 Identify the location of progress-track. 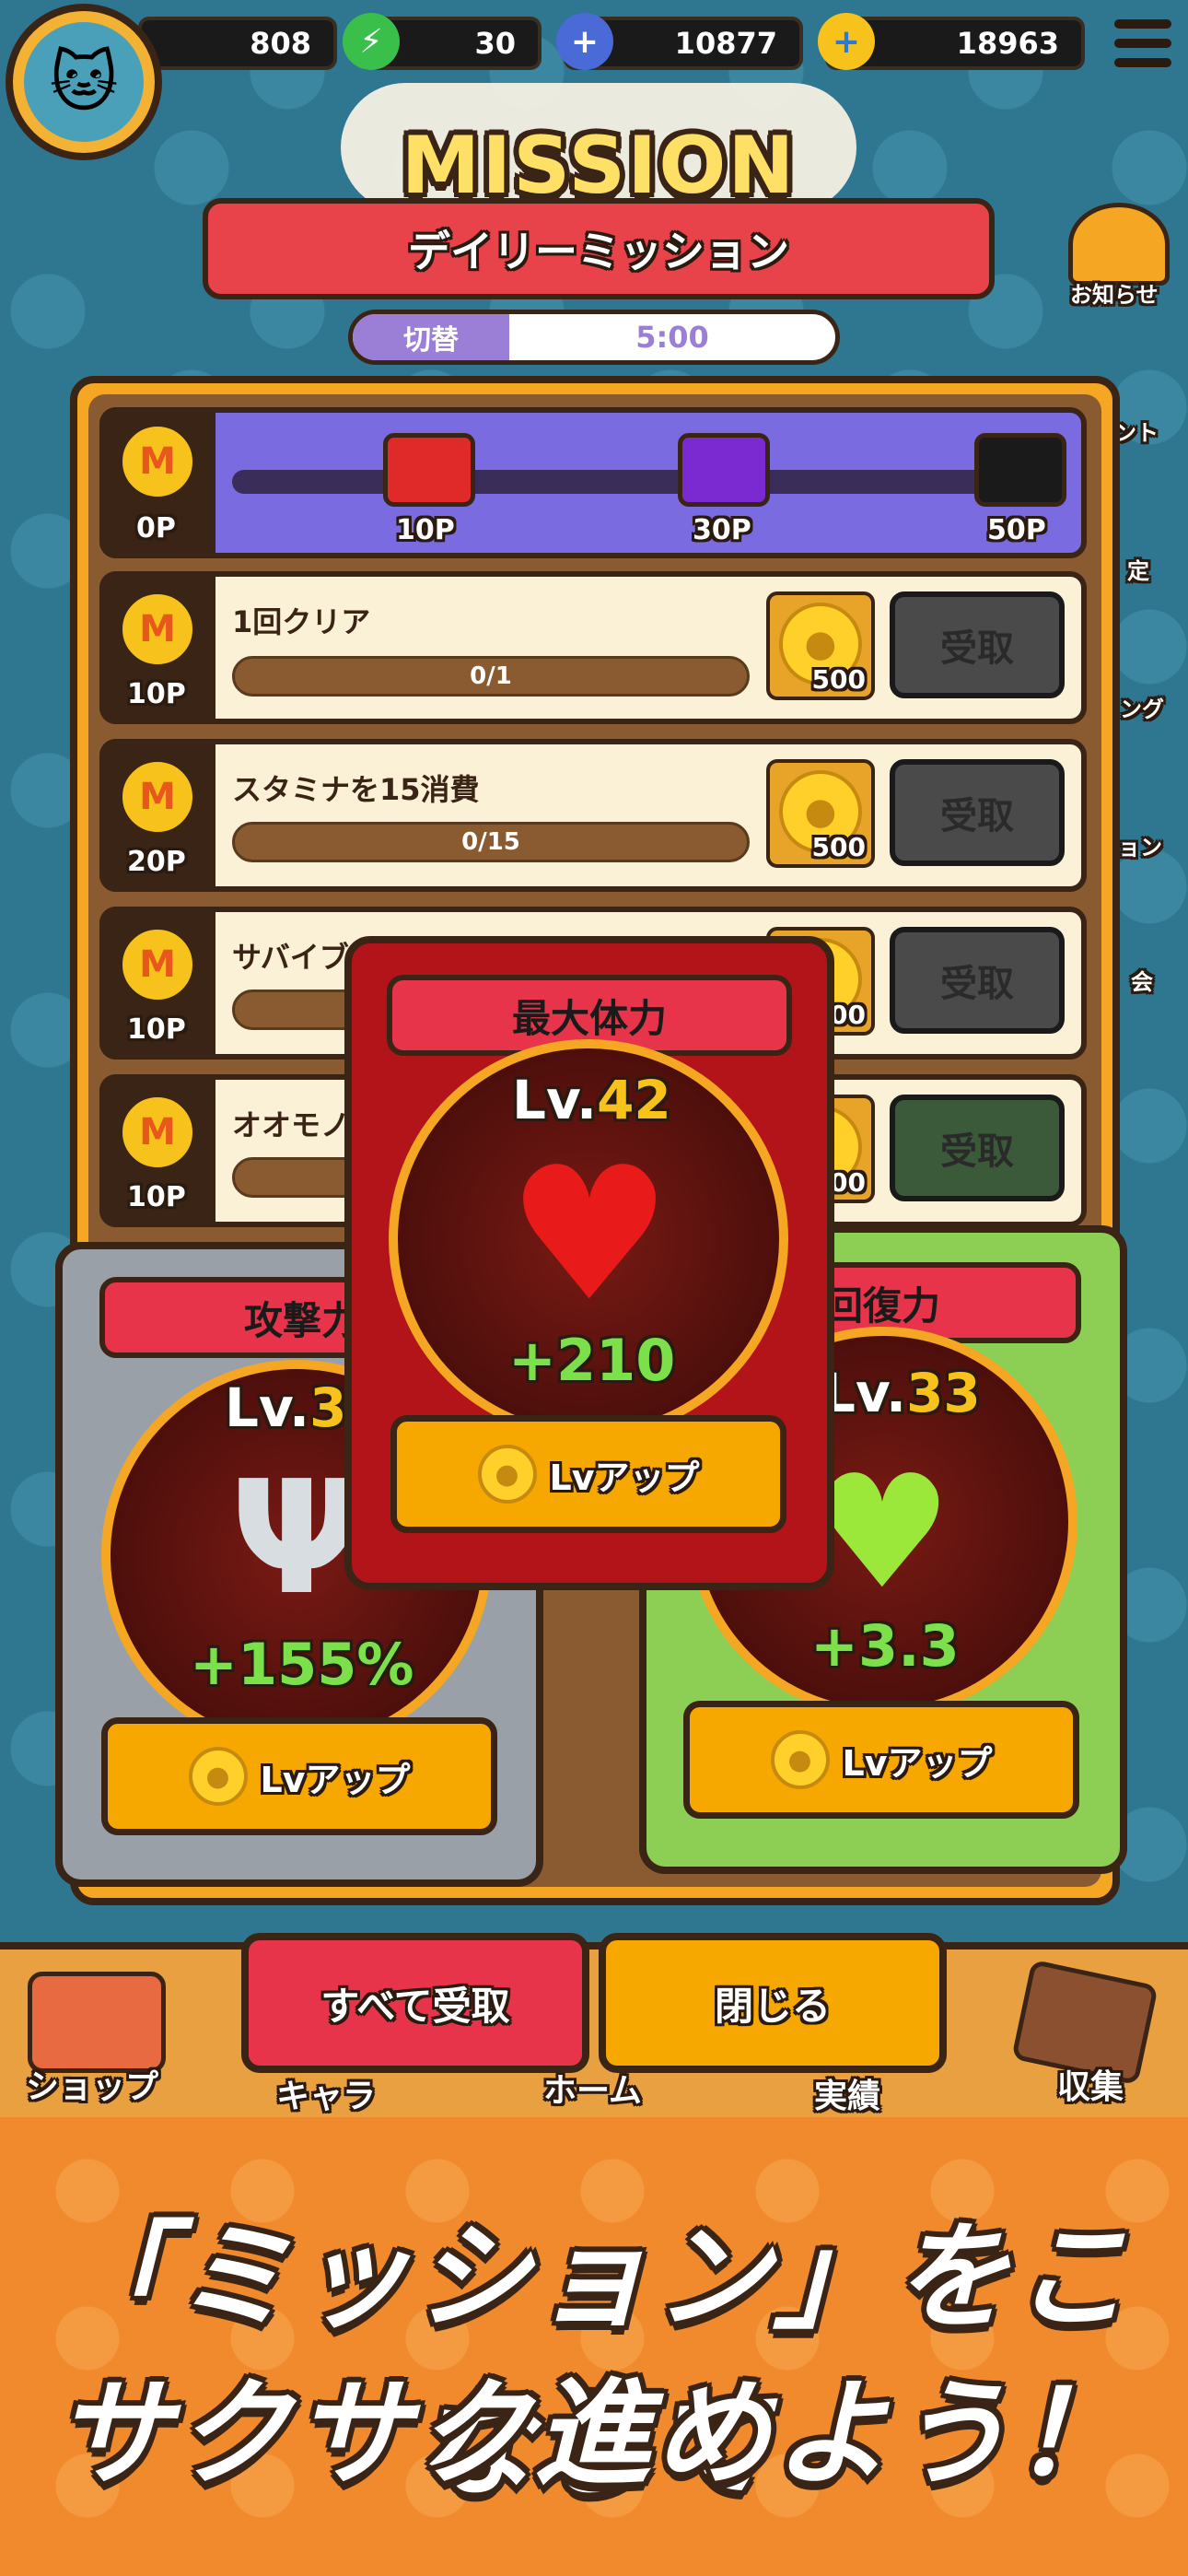
(646, 482).